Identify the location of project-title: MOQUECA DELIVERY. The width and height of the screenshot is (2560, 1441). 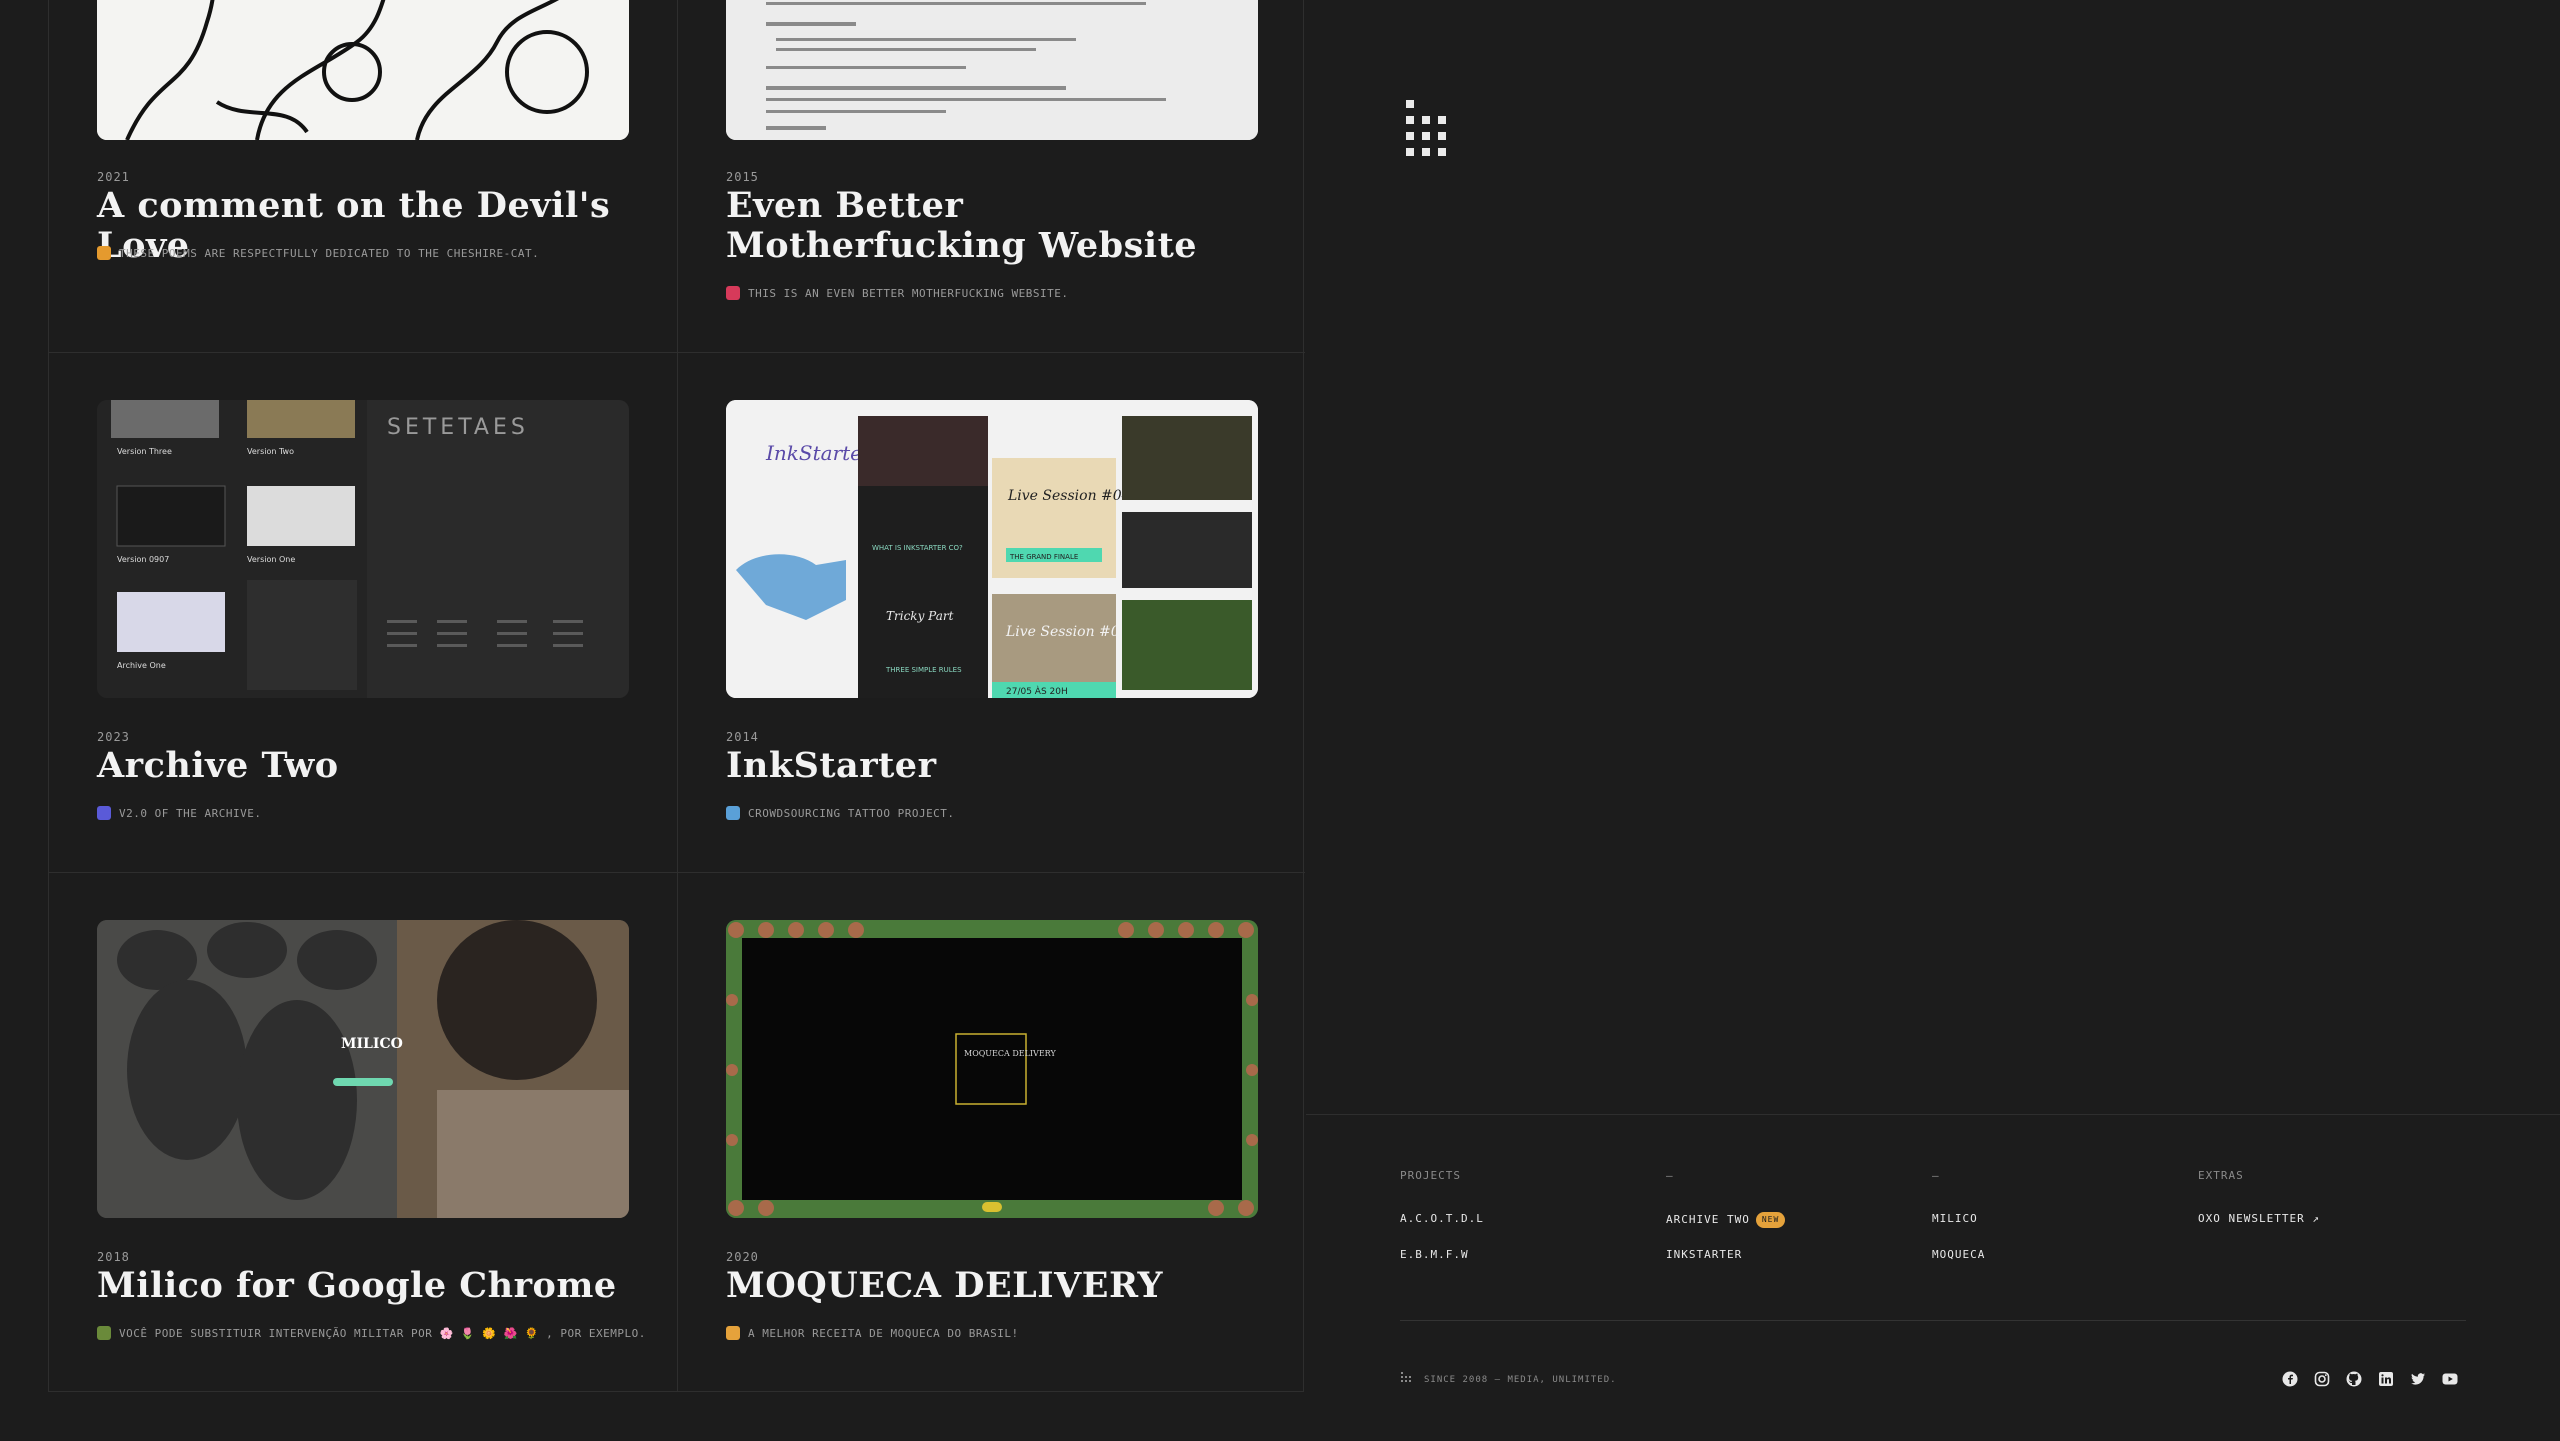
(996, 1286).